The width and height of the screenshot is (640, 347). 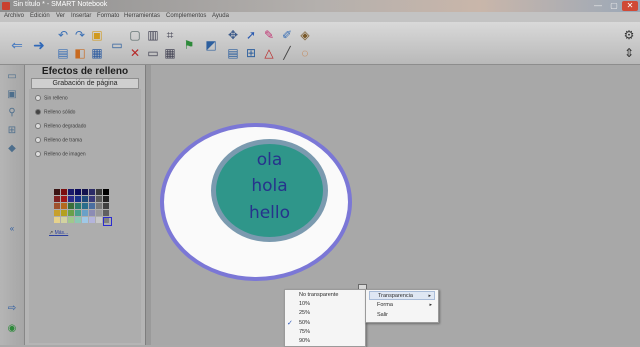 What do you see at coordinates (318, 295) in the screenshot?
I see `menu-item-no-transparente: No transparente` at bounding box center [318, 295].